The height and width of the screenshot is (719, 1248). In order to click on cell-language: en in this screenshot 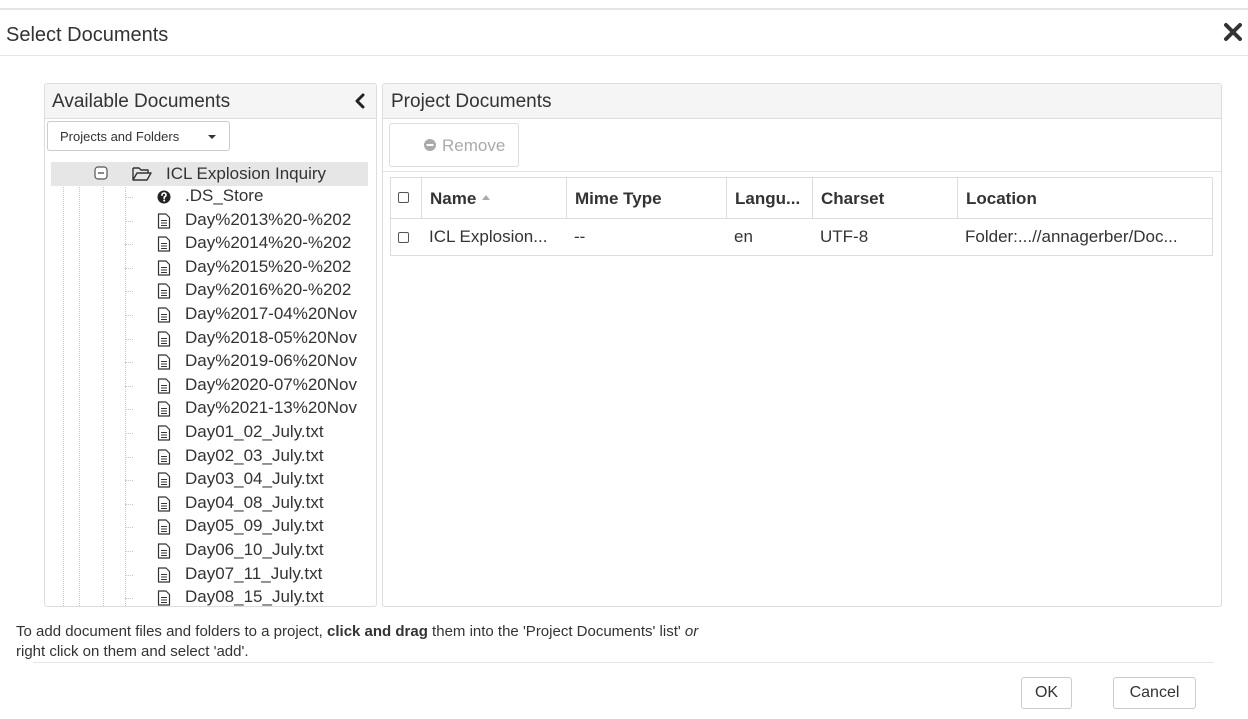, I will do `click(769, 237)`.